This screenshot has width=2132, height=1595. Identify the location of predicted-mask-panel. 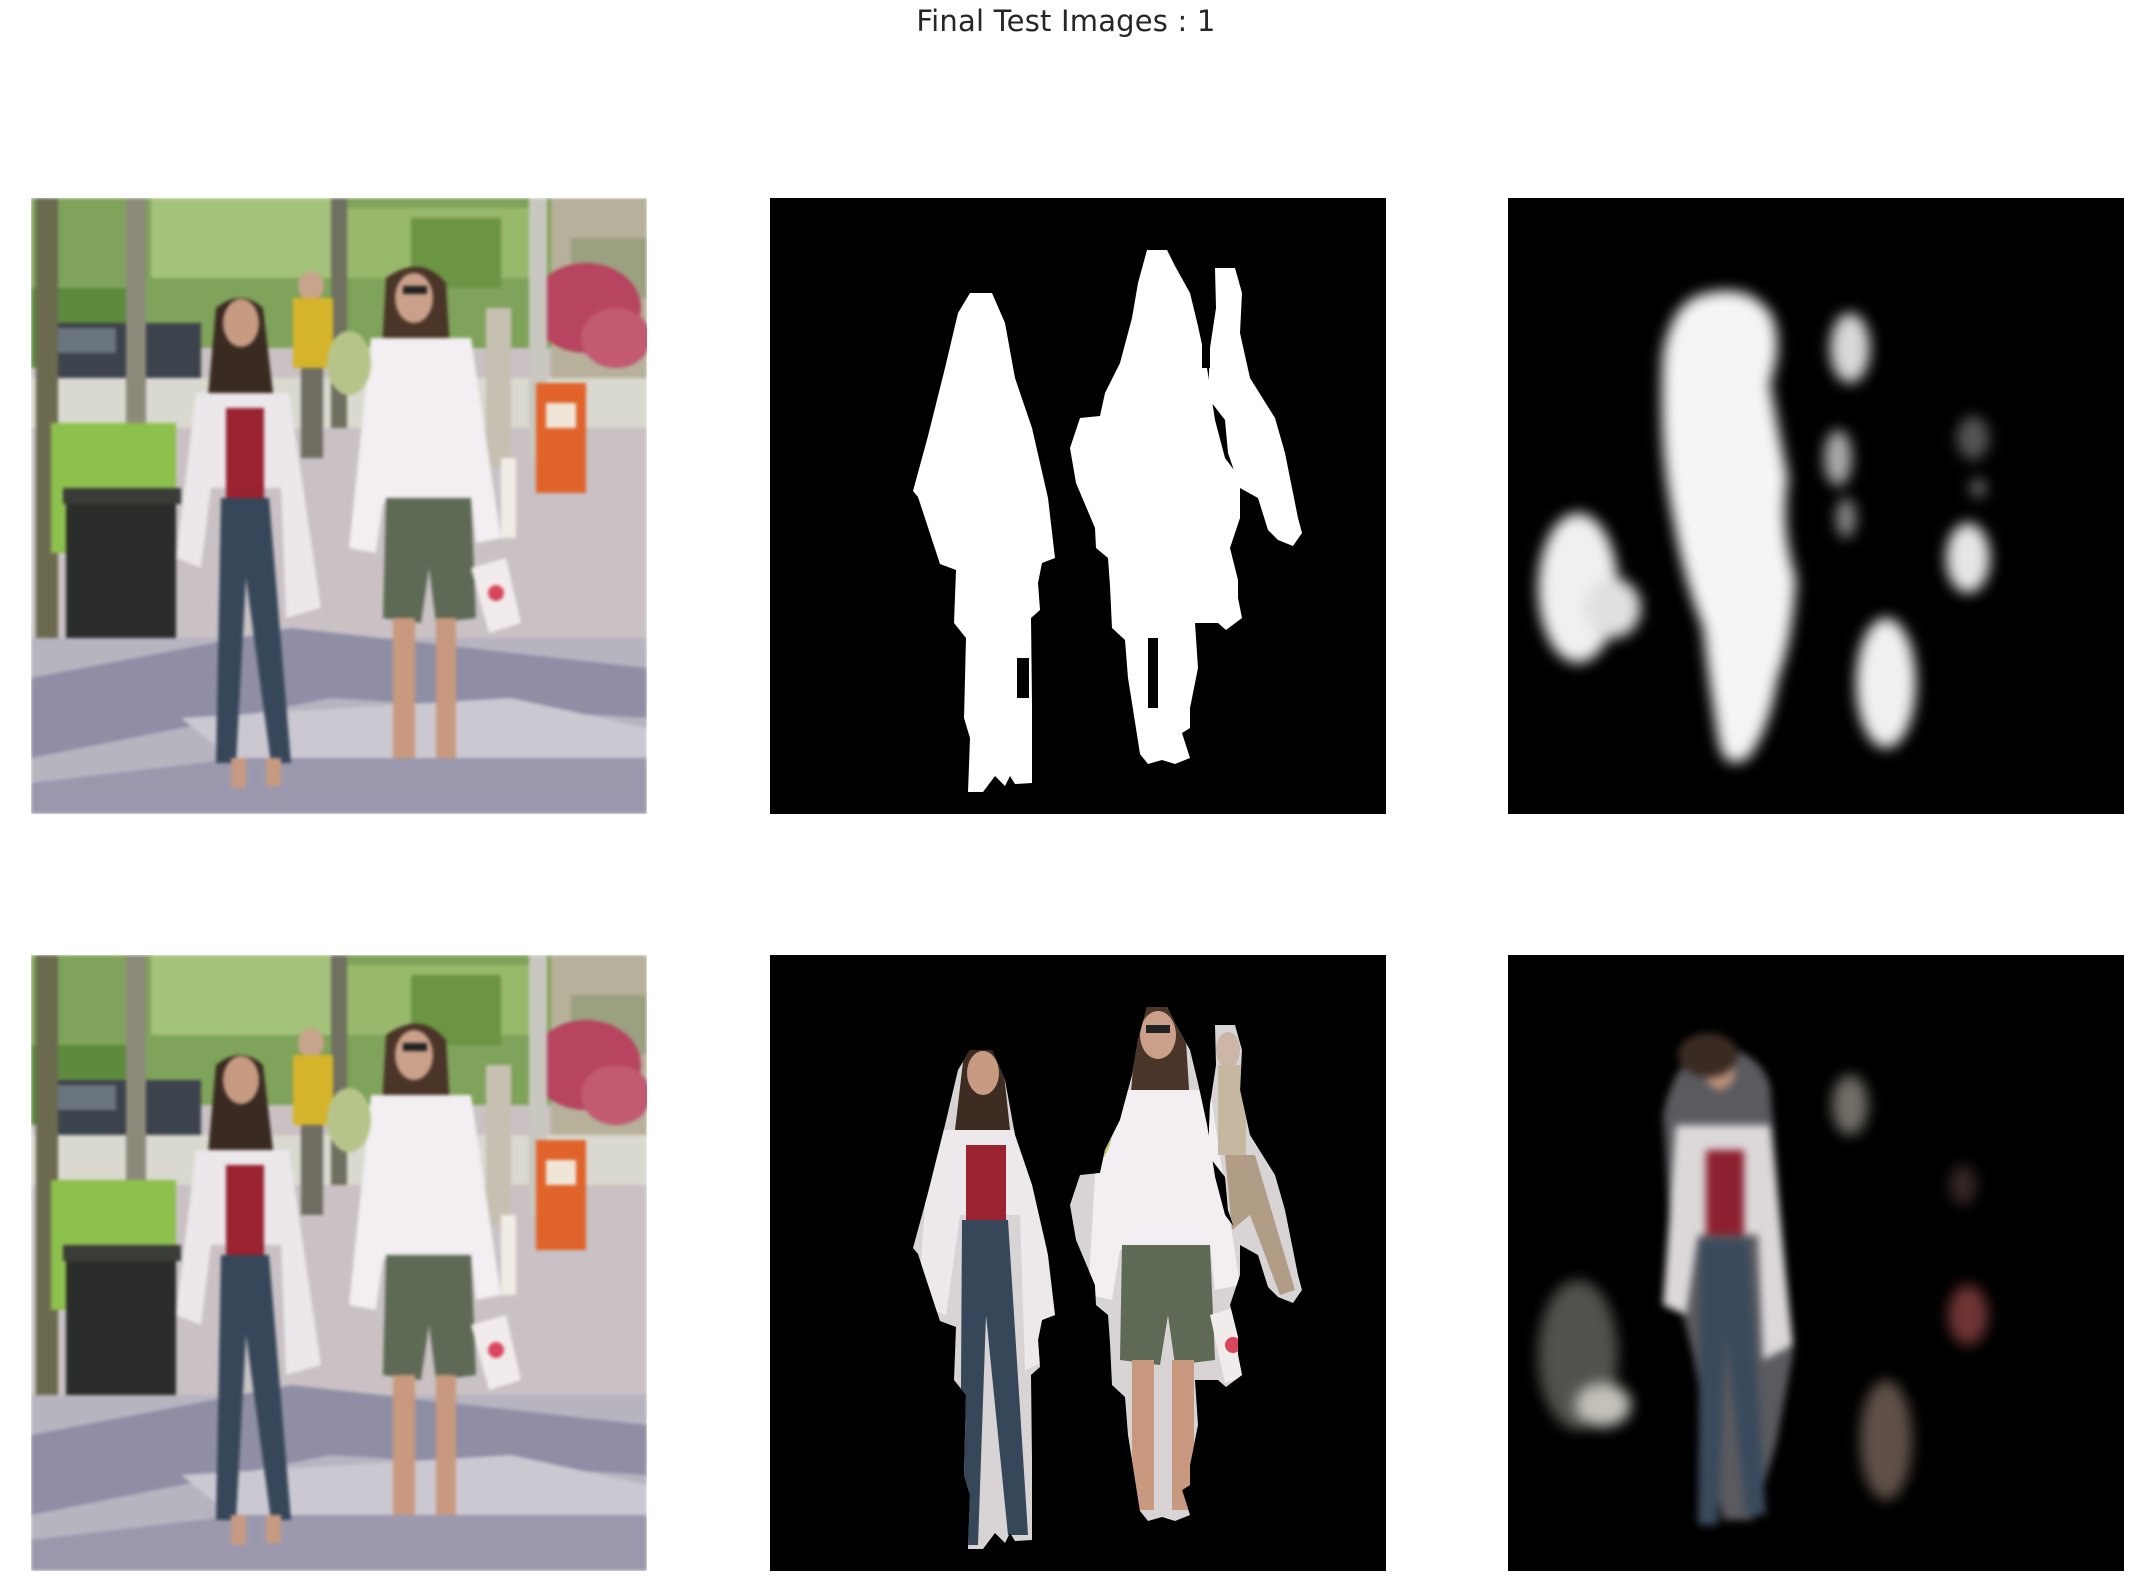
(1816, 506).